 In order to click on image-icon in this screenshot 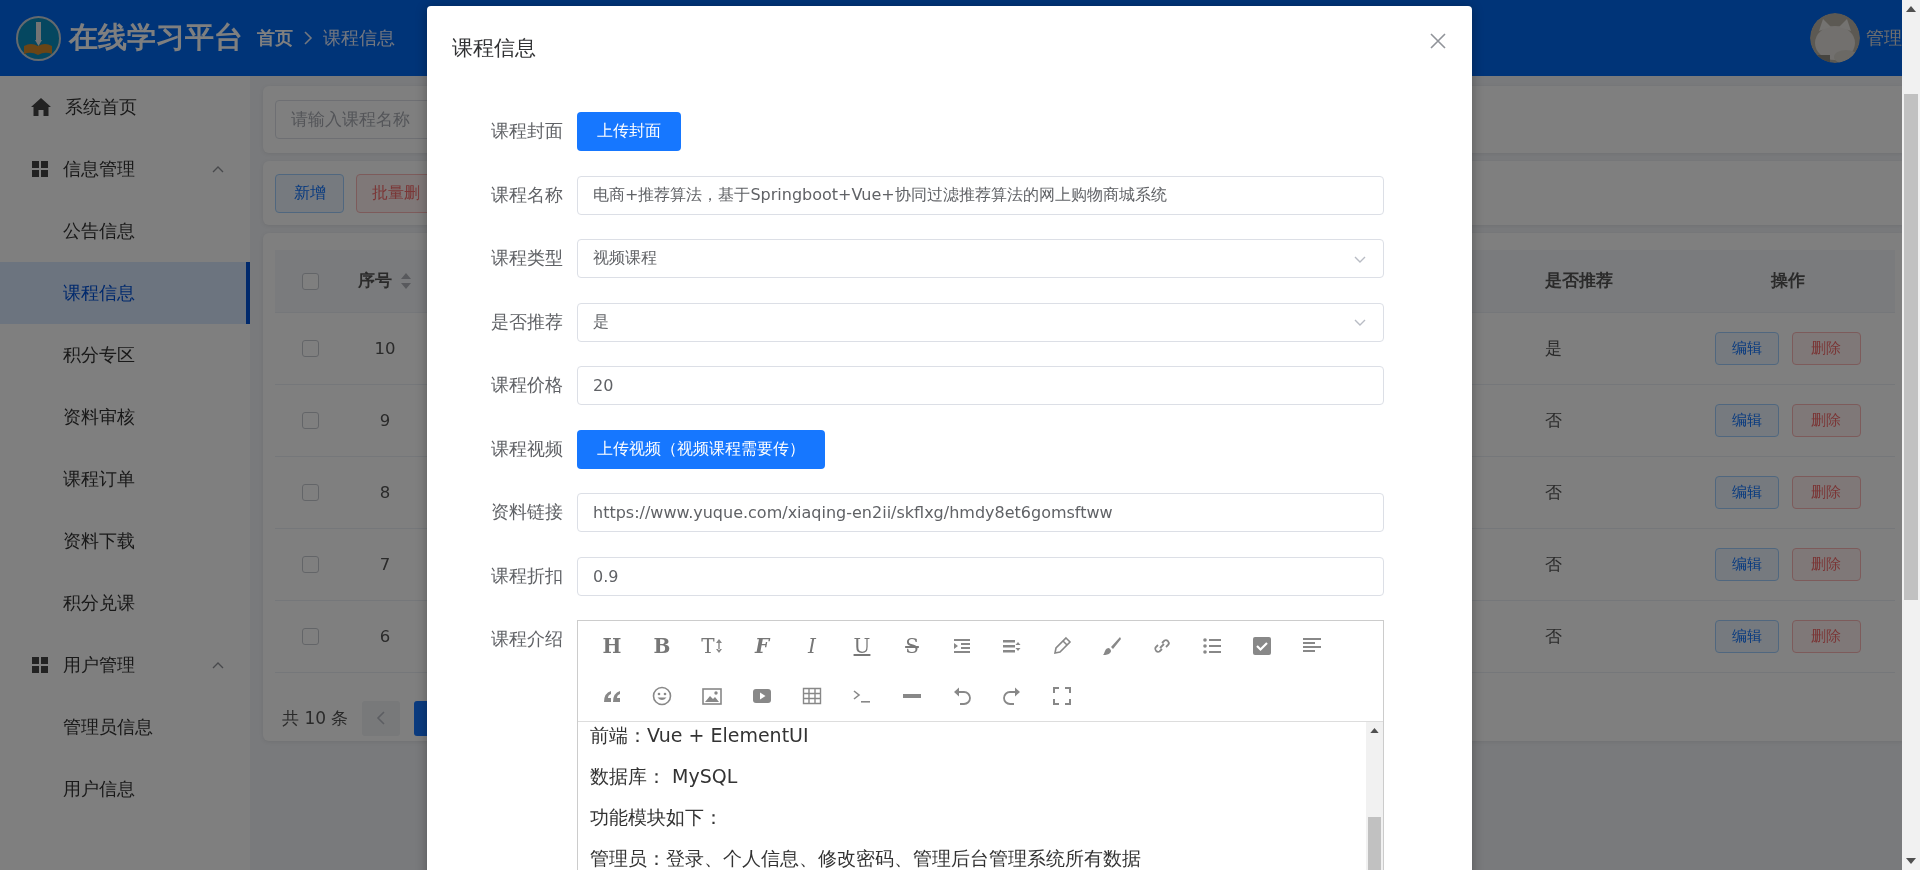, I will do `click(712, 696)`.